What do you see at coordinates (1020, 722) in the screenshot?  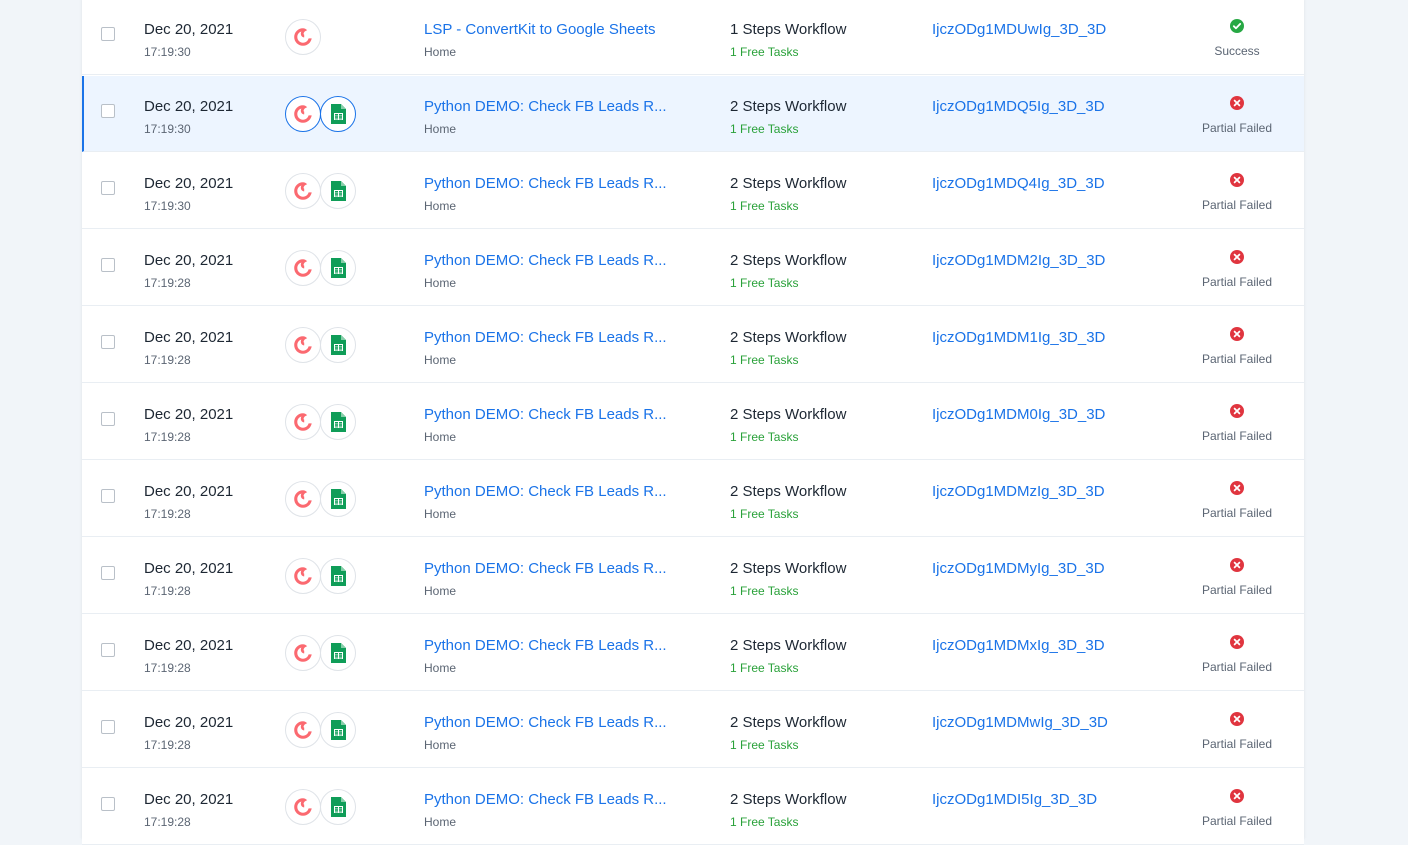 I see `run-id-link: IjczODg1MDMwIg_3D_3D` at bounding box center [1020, 722].